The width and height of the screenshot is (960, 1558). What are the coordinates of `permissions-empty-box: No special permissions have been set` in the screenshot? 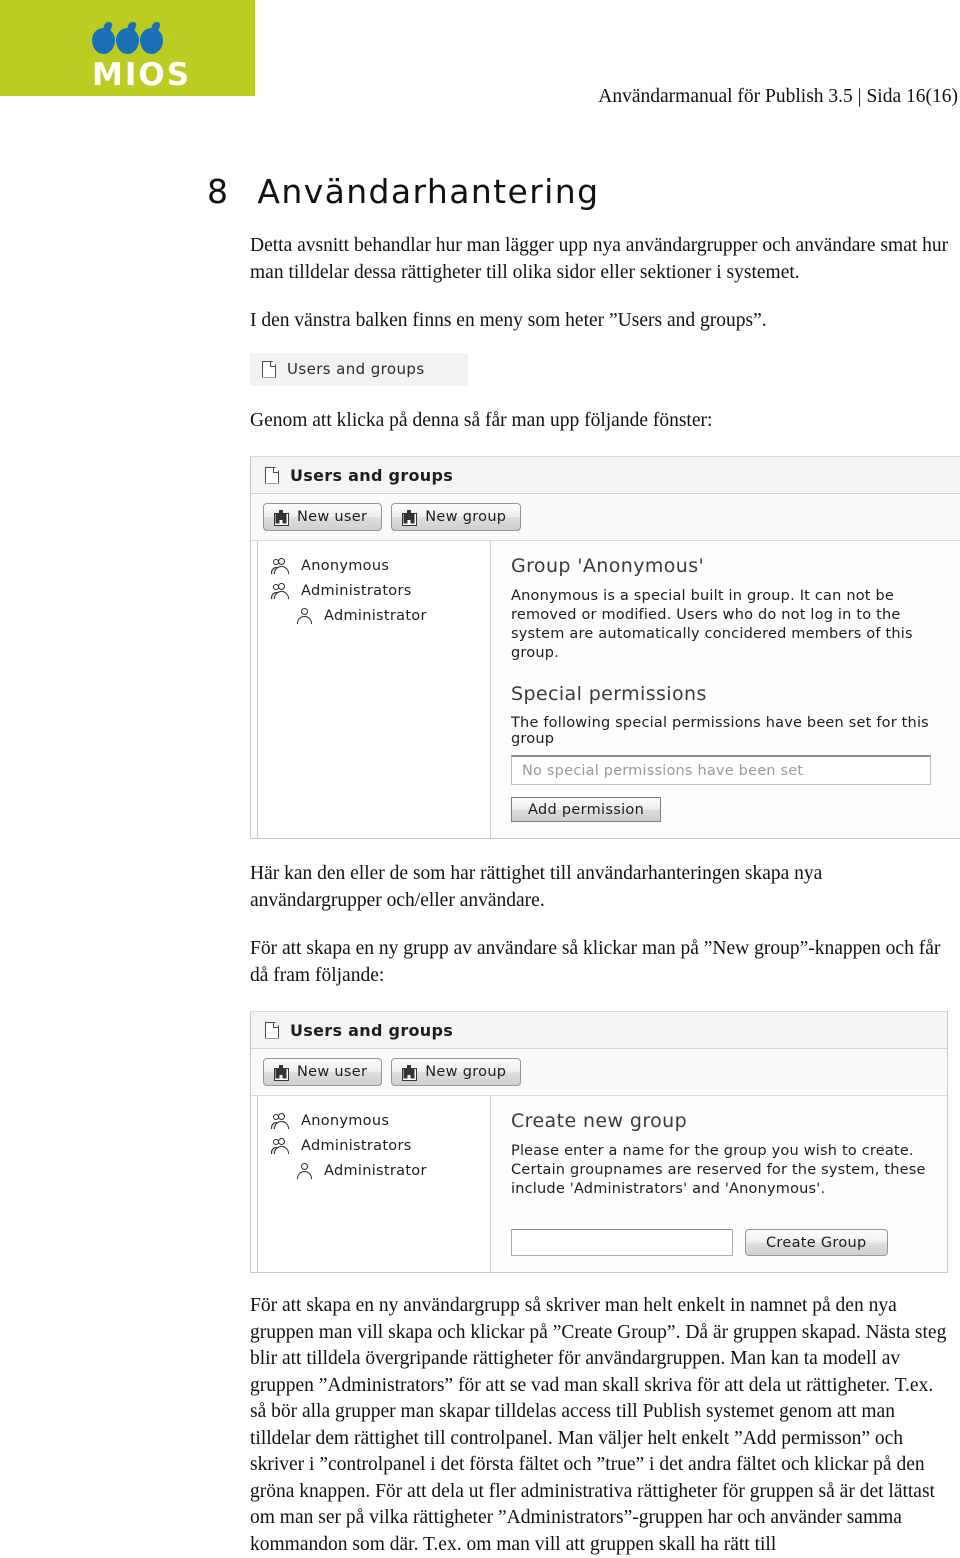 It's located at (721, 770).